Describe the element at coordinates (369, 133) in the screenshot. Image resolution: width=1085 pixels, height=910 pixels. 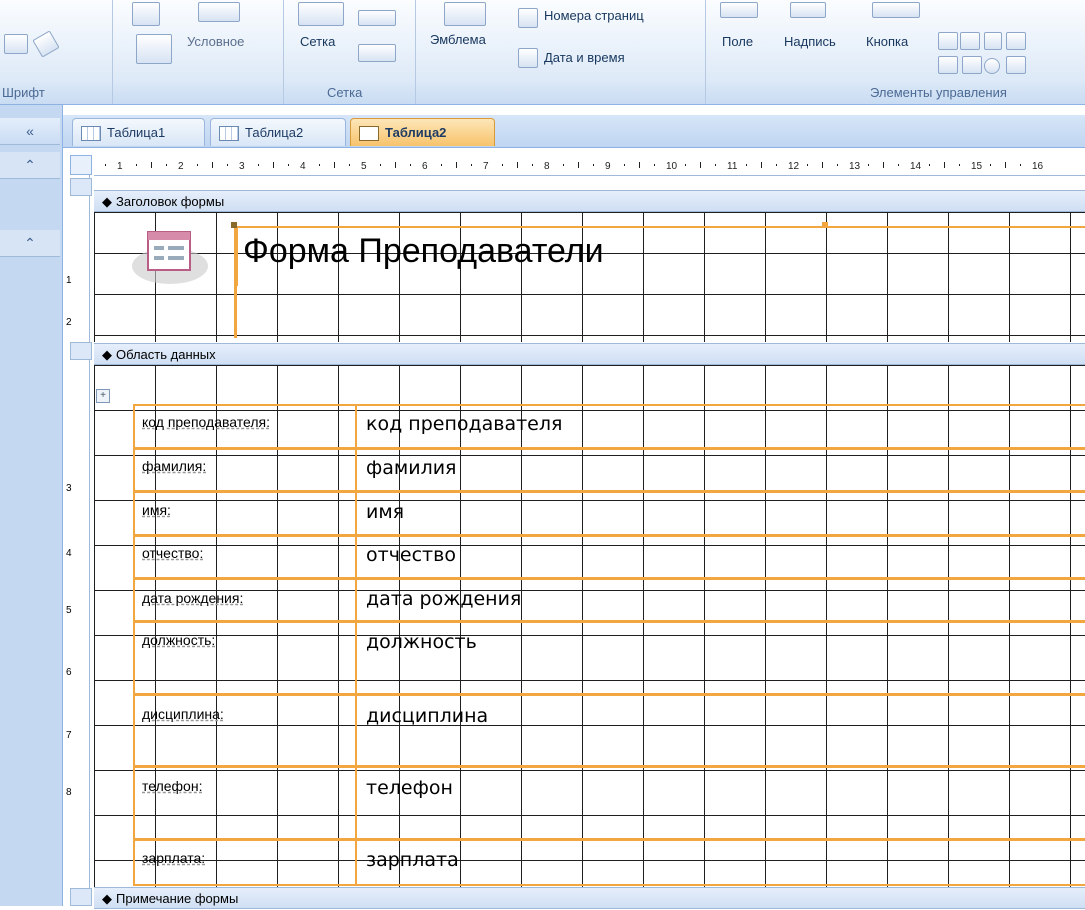
I see `form-icon` at that location.